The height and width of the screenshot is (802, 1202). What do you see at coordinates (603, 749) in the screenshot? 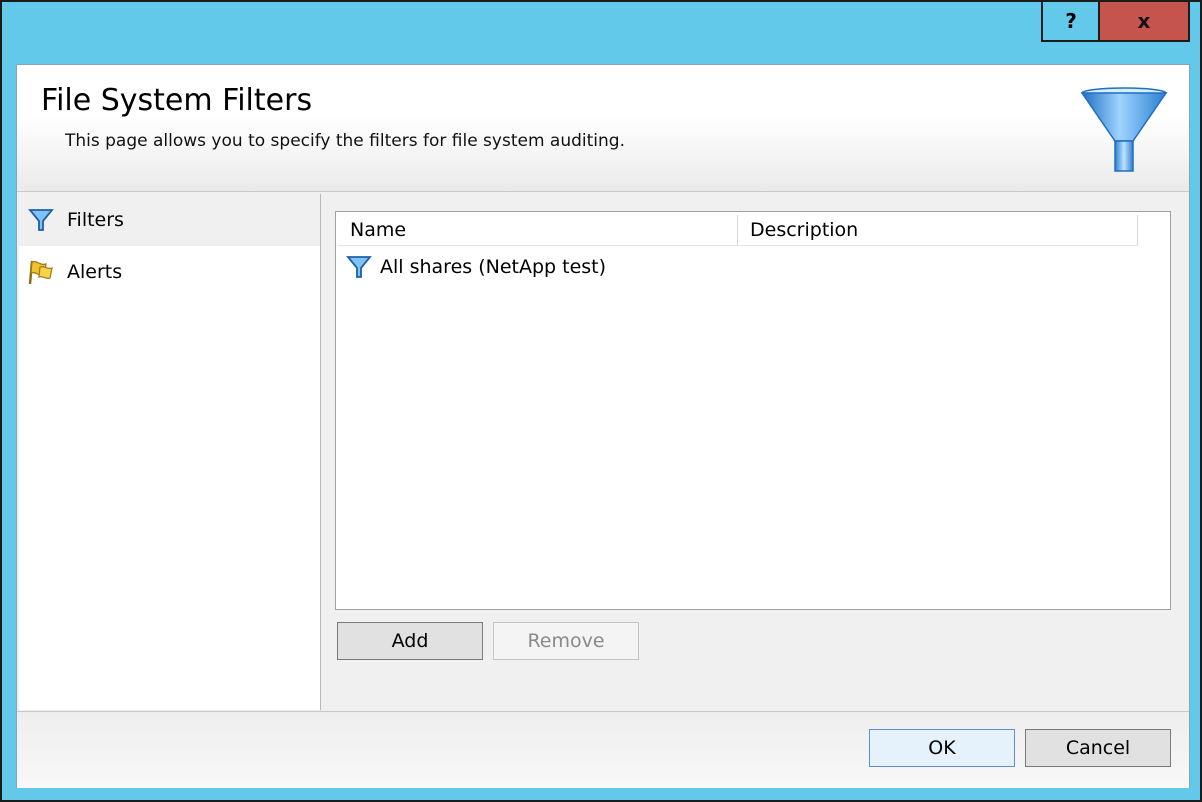
I see `dialog-footer: OK Cancel` at bounding box center [603, 749].